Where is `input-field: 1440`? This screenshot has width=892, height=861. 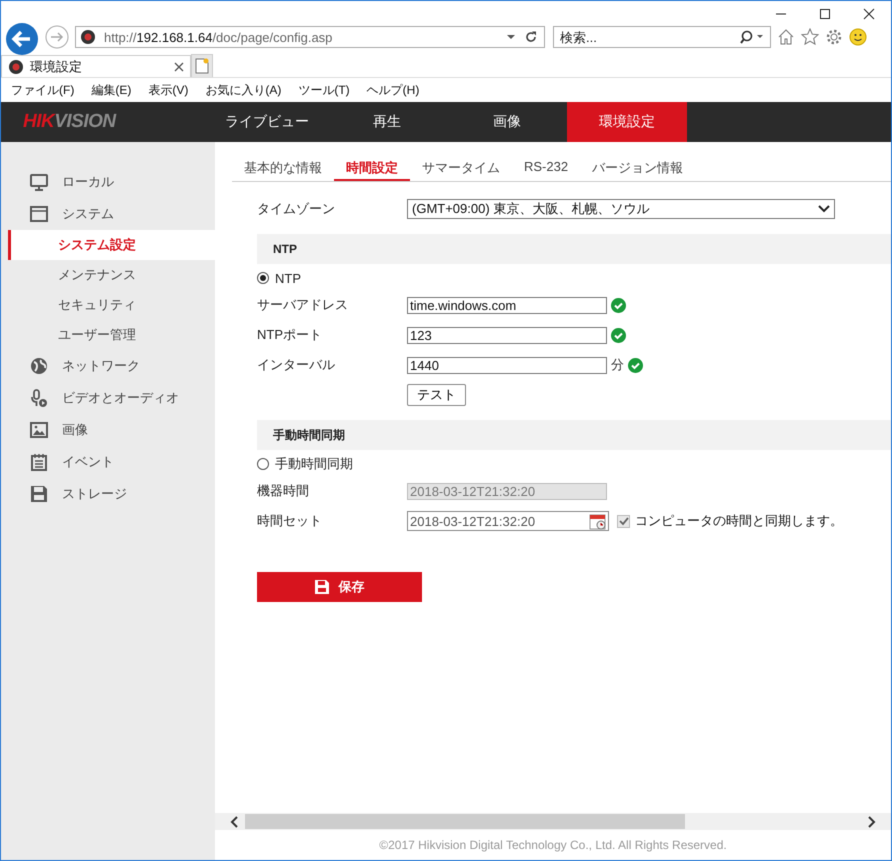
input-field: 1440 is located at coordinates (507, 365).